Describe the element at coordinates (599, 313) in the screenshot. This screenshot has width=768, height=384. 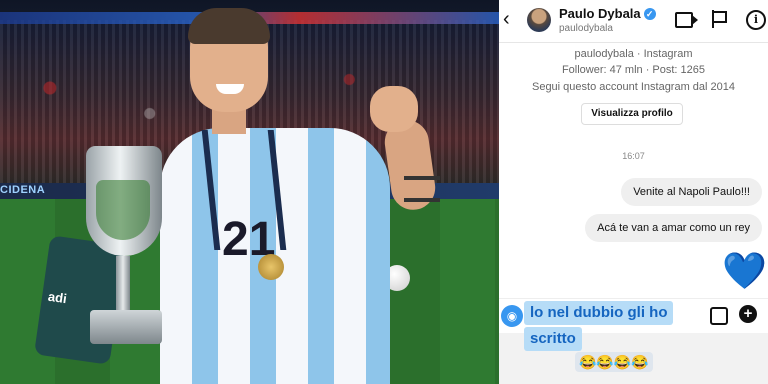
I see `caption-line-1: lo nel dubbio gli ho` at that location.